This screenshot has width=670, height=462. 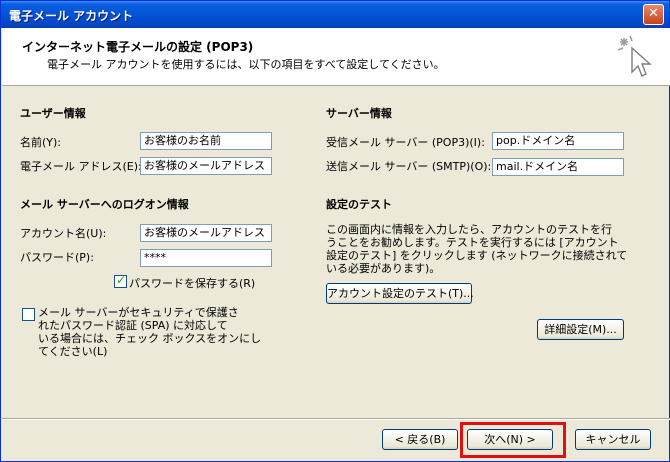 What do you see at coordinates (73, 351) in the screenshot?
I see `spa-label-line: てください(L)` at bounding box center [73, 351].